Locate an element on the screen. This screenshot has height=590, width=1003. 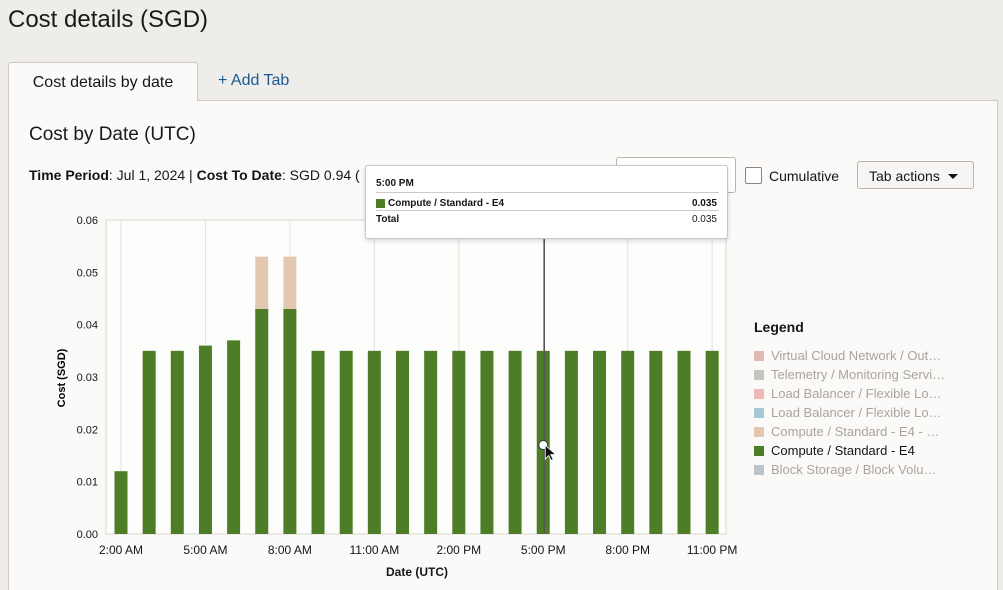
tooltip-total-value: 0.035 is located at coordinates (704, 219).